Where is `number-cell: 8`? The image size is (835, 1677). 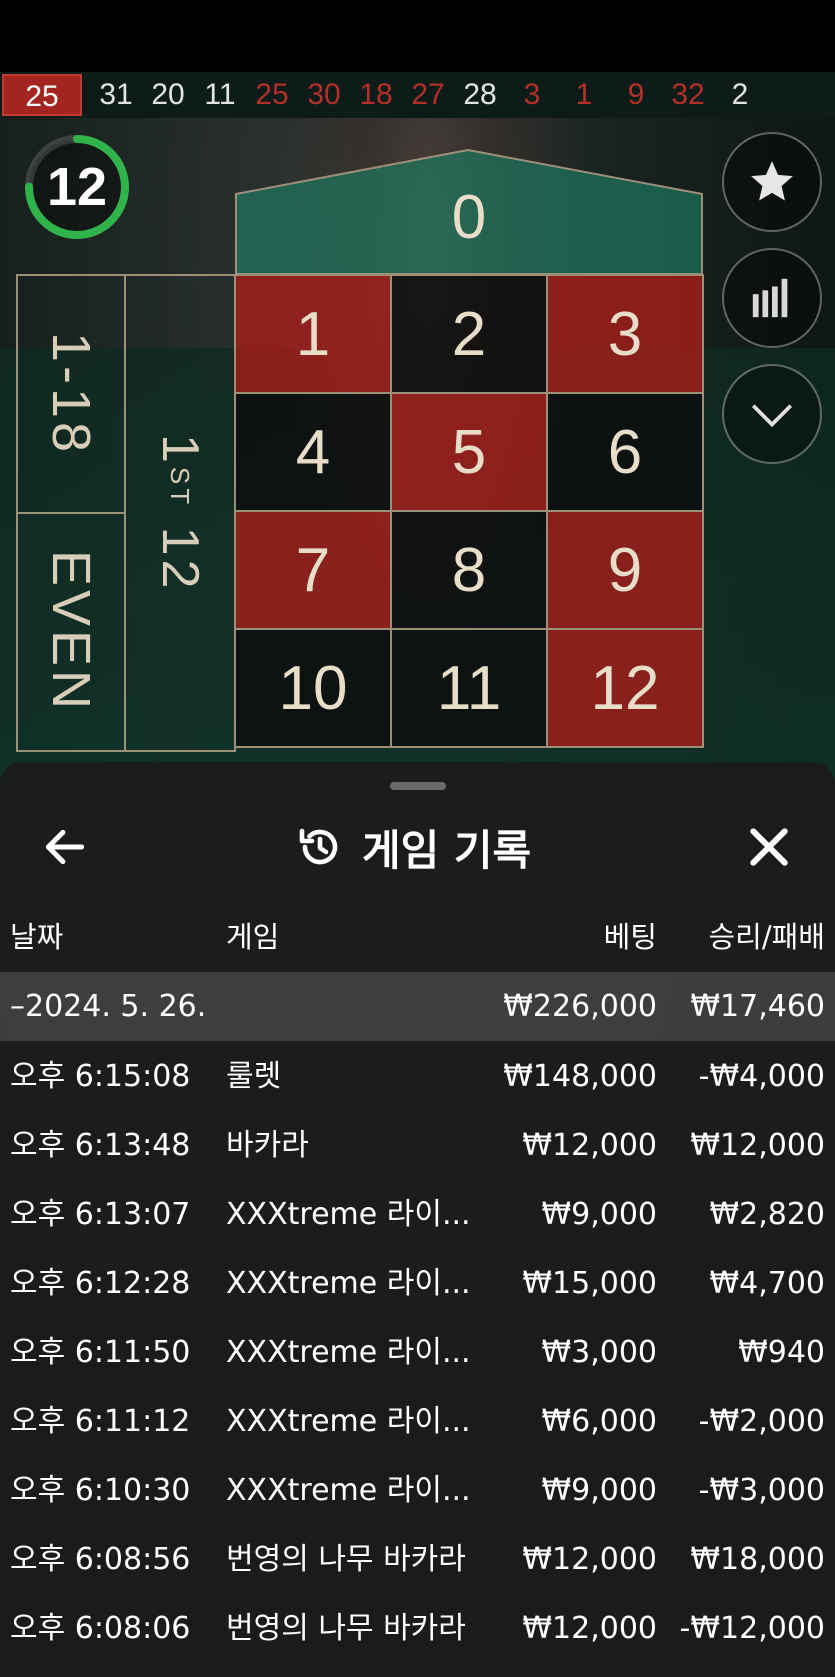 number-cell: 8 is located at coordinates (469, 570).